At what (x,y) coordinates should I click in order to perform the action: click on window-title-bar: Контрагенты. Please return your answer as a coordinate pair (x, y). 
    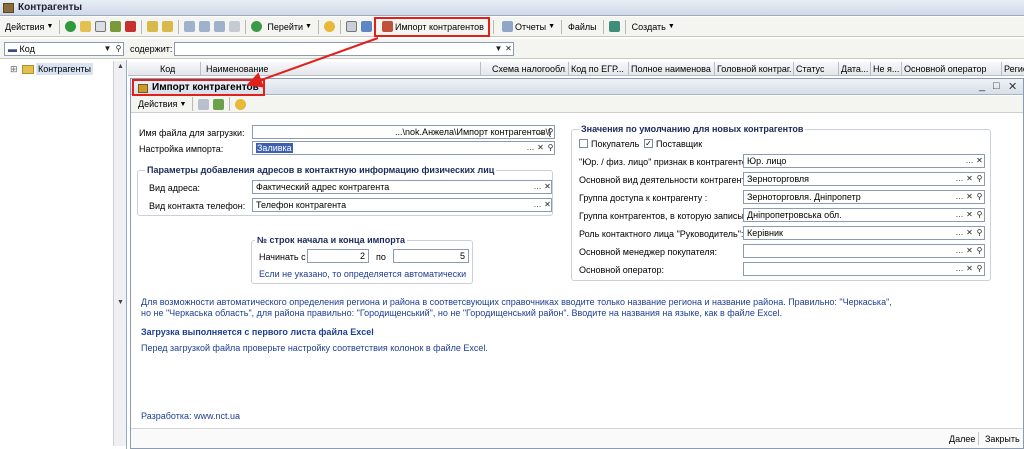
    Looking at the image, I should click on (512, 8).